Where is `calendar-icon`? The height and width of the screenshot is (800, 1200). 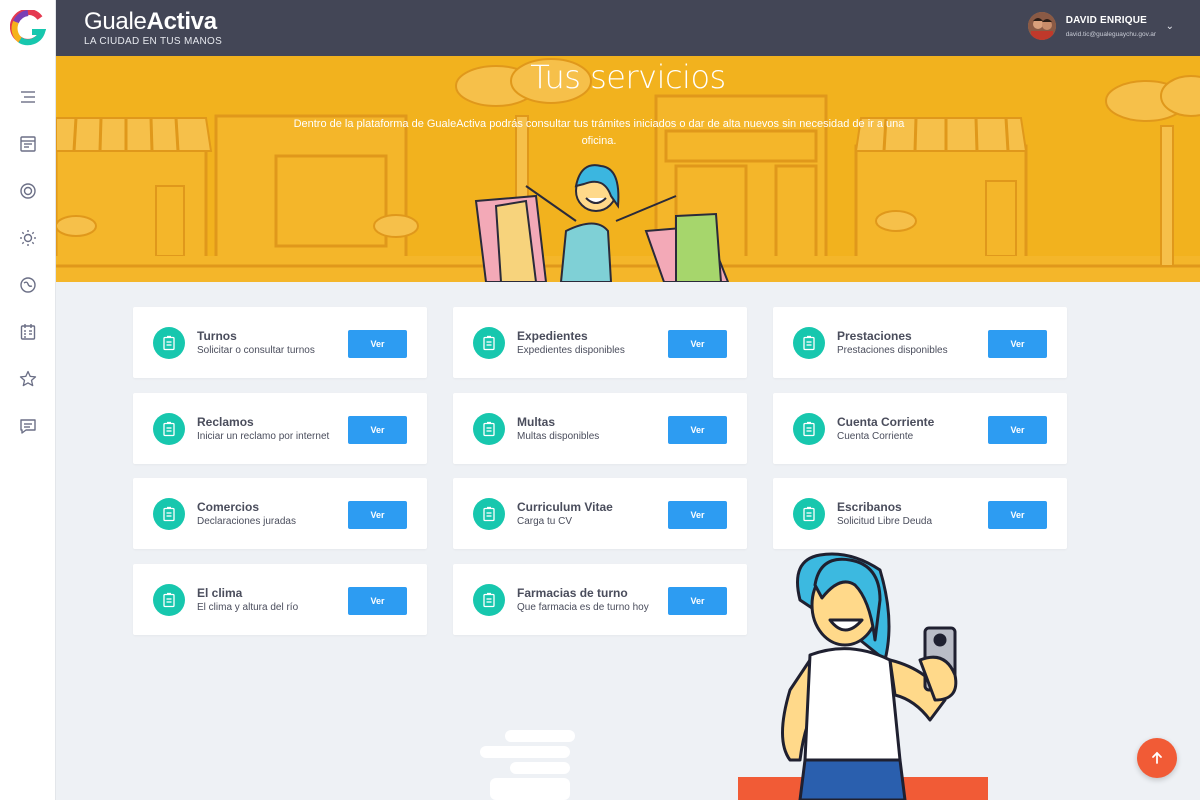
calendar-icon is located at coordinates (28, 331).